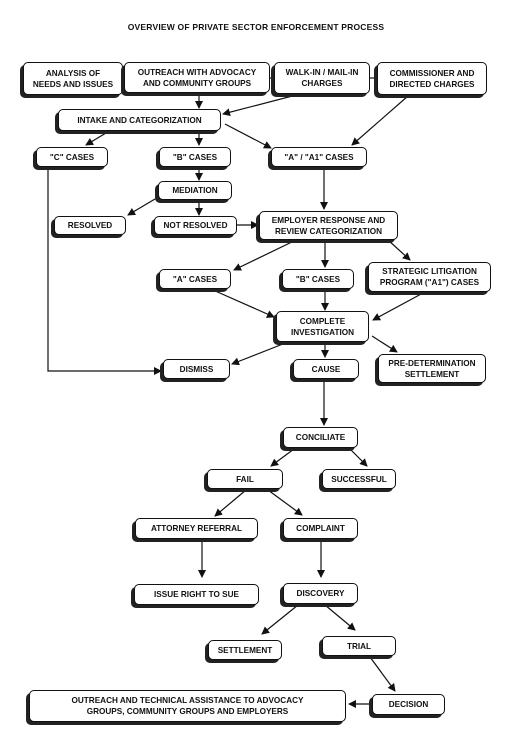 The image size is (512, 751). Describe the element at coordinates (73, 78) in the screenshot. I see `node-analysis: ANALYSIS OF NEEDS AND ISSUES` at that location.